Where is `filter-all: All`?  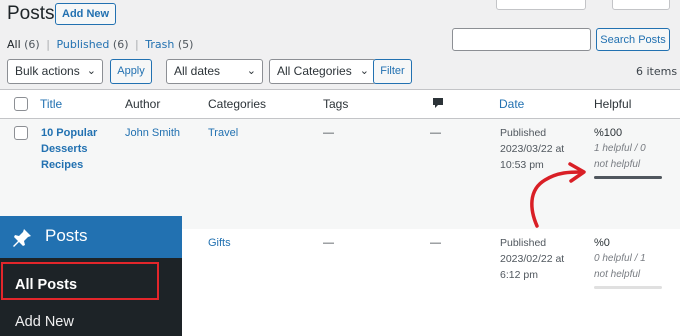
filter-all: All is located at coordinates (14, 44).